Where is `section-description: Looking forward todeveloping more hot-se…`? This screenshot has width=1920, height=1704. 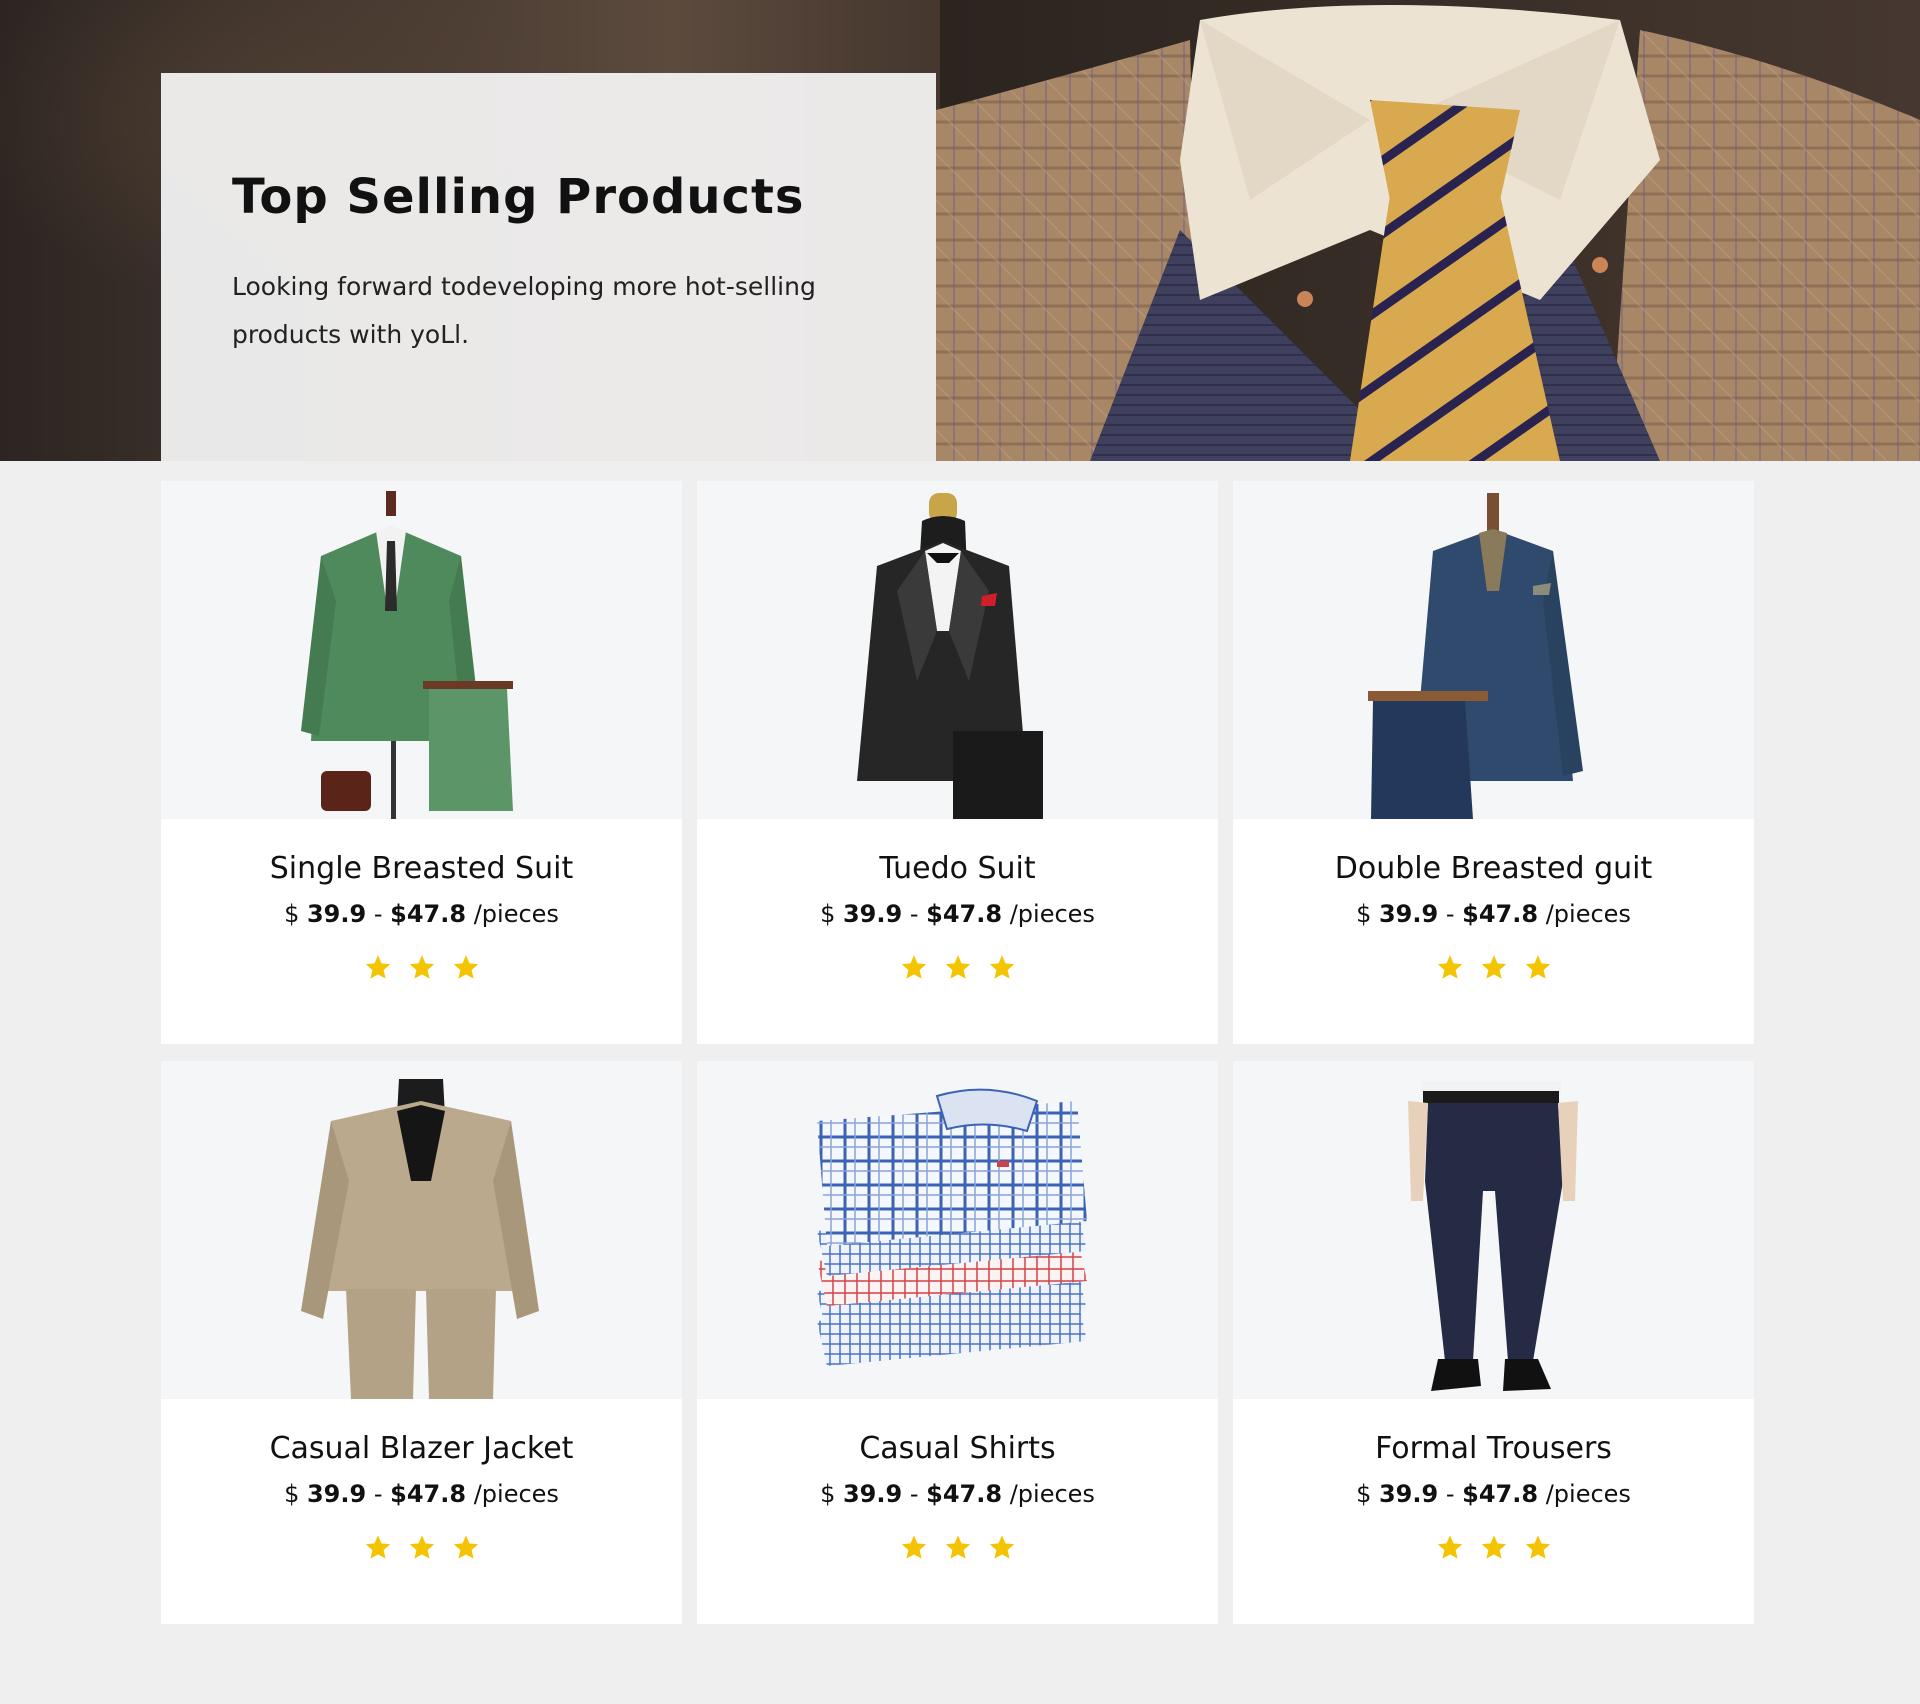 section-description: Looking forward todeveloping more hot-se… is located at coordinates (524, 310).